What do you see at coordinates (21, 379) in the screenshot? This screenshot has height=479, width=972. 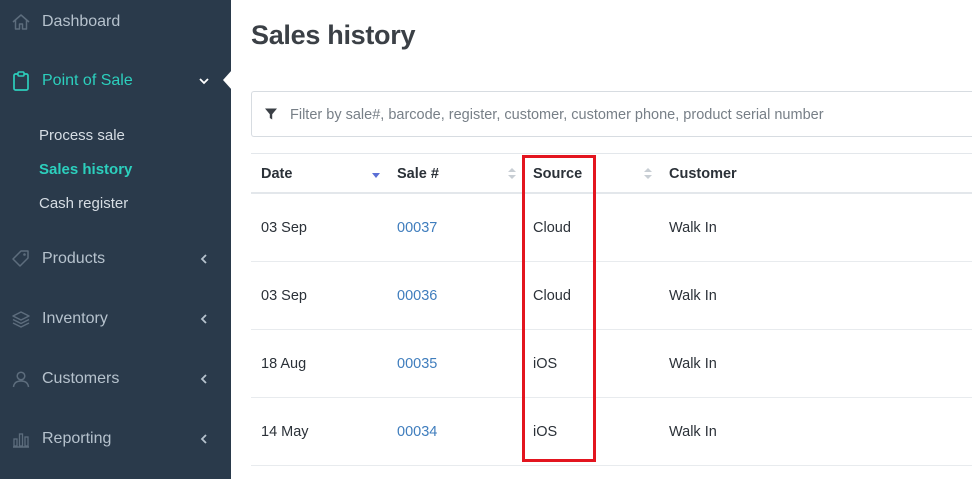 I see `users-icon` at bounding box center [21, 379].